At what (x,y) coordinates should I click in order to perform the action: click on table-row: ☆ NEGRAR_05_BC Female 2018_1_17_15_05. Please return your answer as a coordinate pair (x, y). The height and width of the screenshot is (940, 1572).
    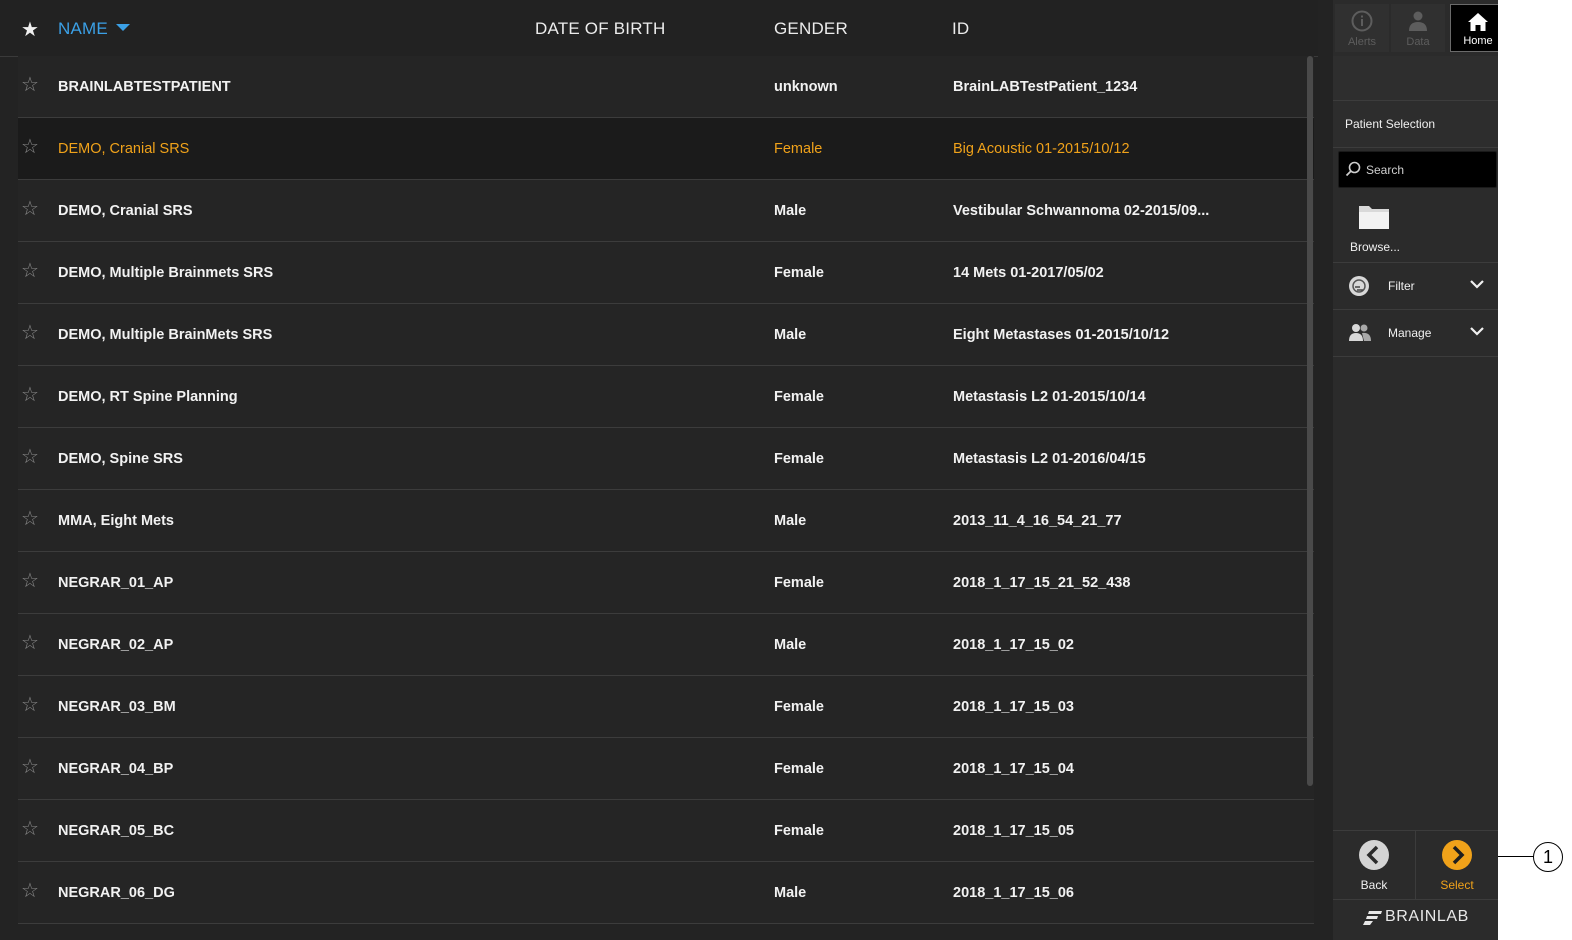
    Looking at the image, I should click on (666, 831).